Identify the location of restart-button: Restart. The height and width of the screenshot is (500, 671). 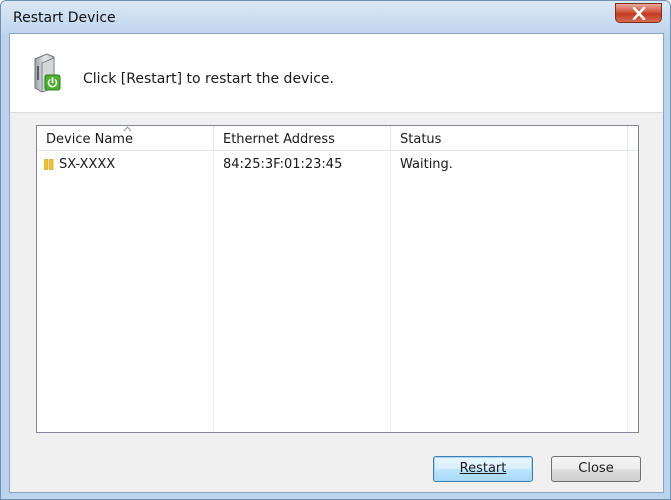
(483, 469).